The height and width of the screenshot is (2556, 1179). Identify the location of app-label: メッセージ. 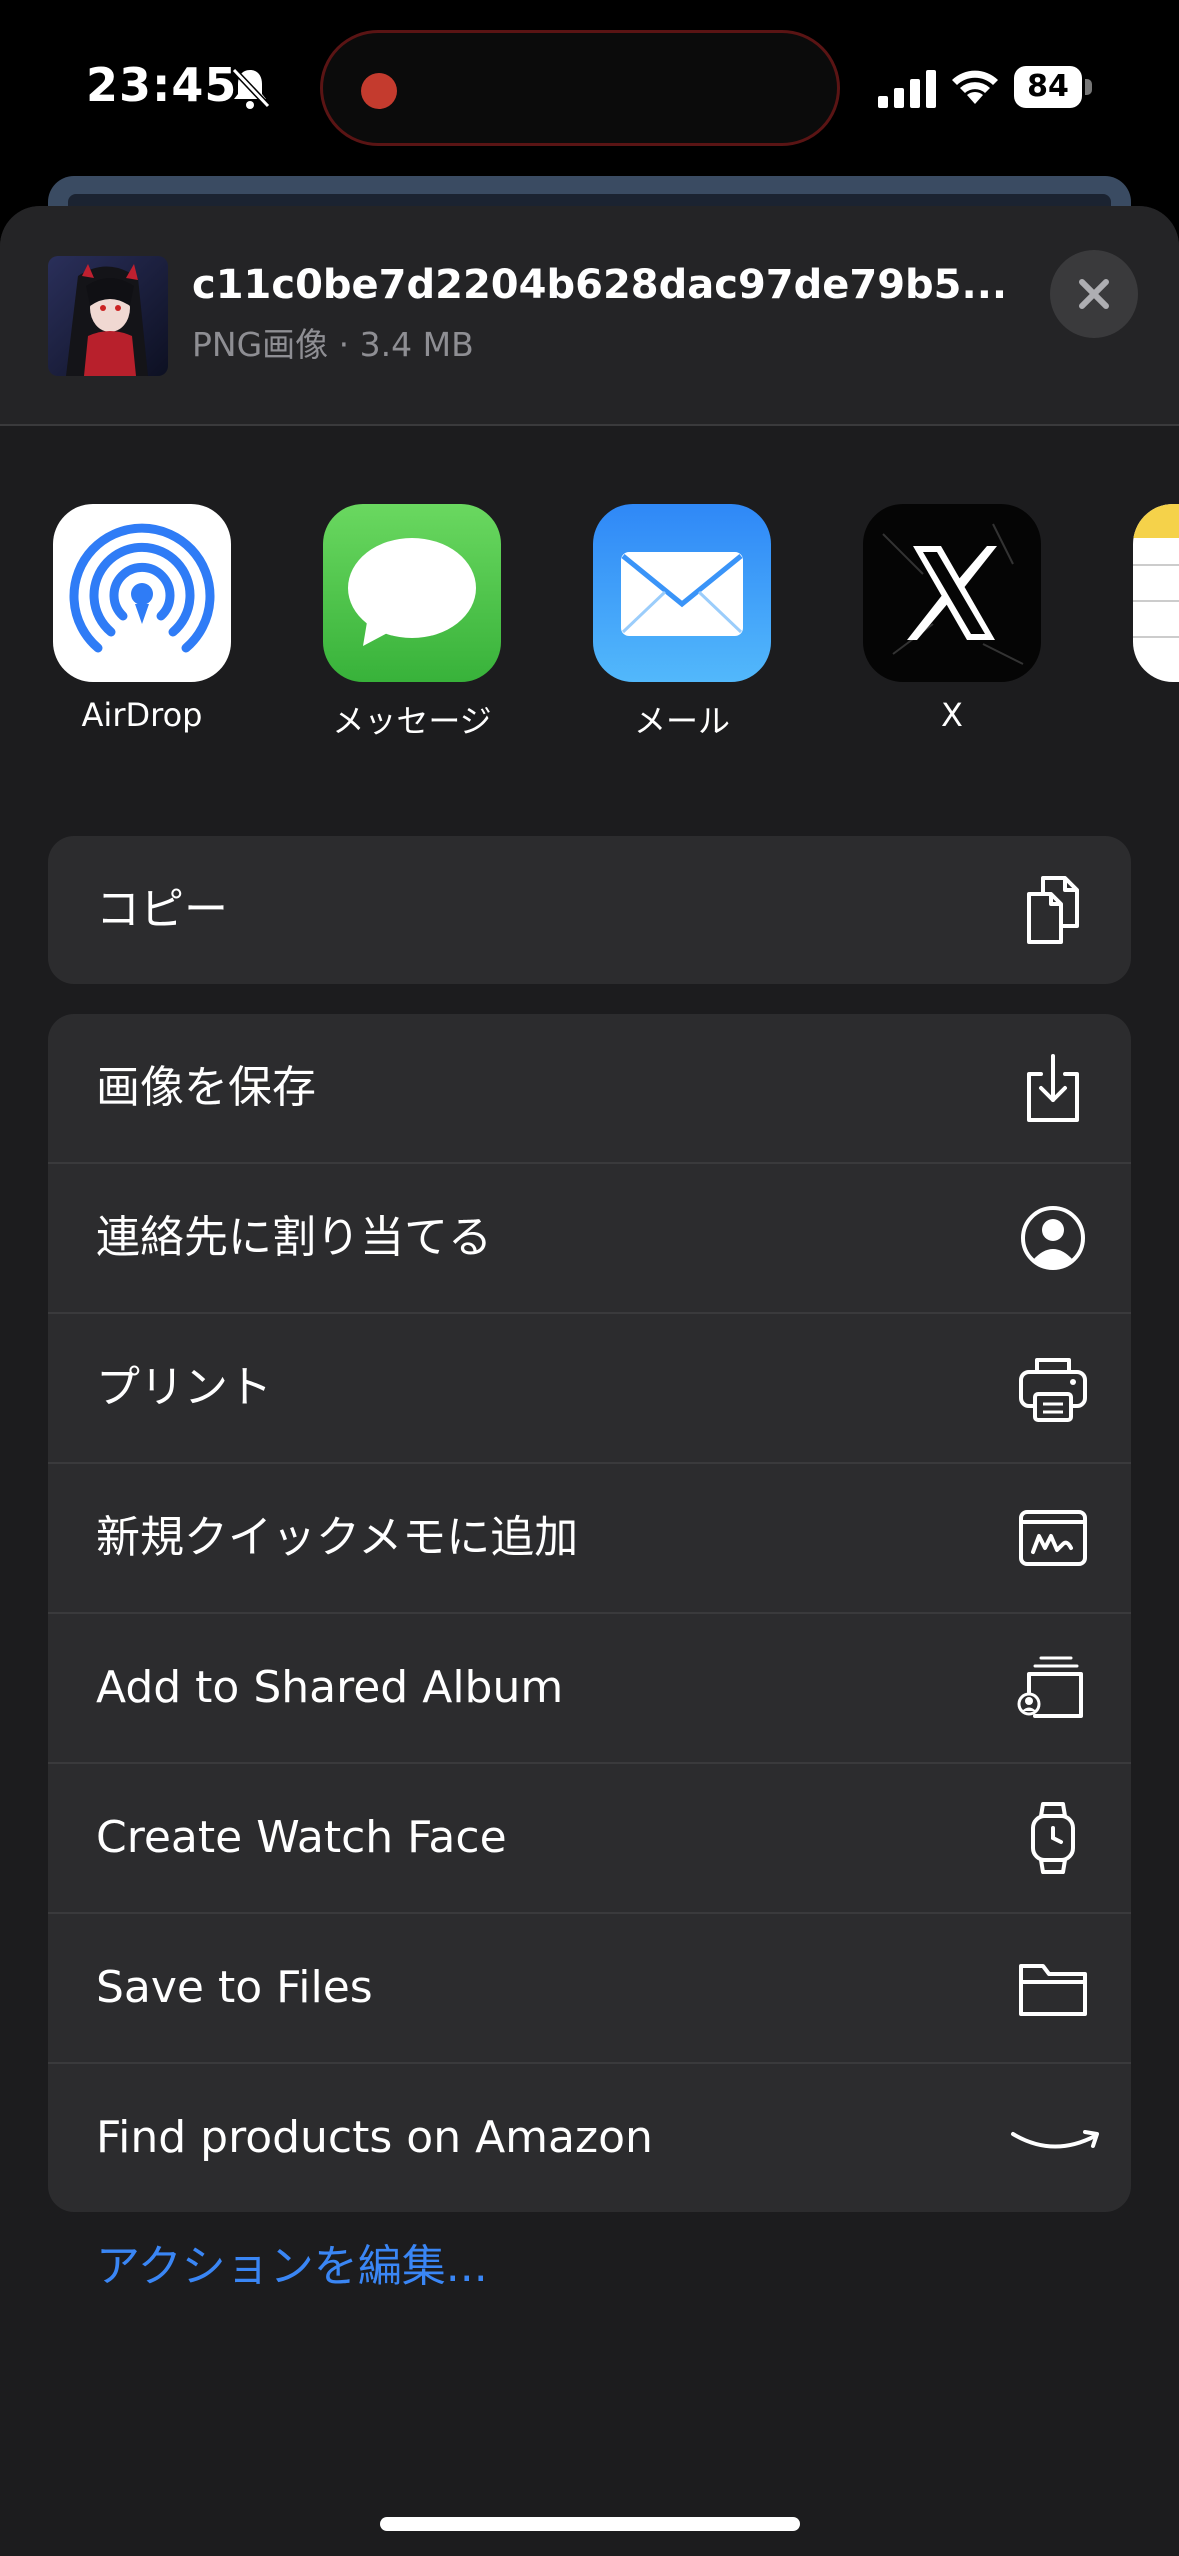
(412, 721).